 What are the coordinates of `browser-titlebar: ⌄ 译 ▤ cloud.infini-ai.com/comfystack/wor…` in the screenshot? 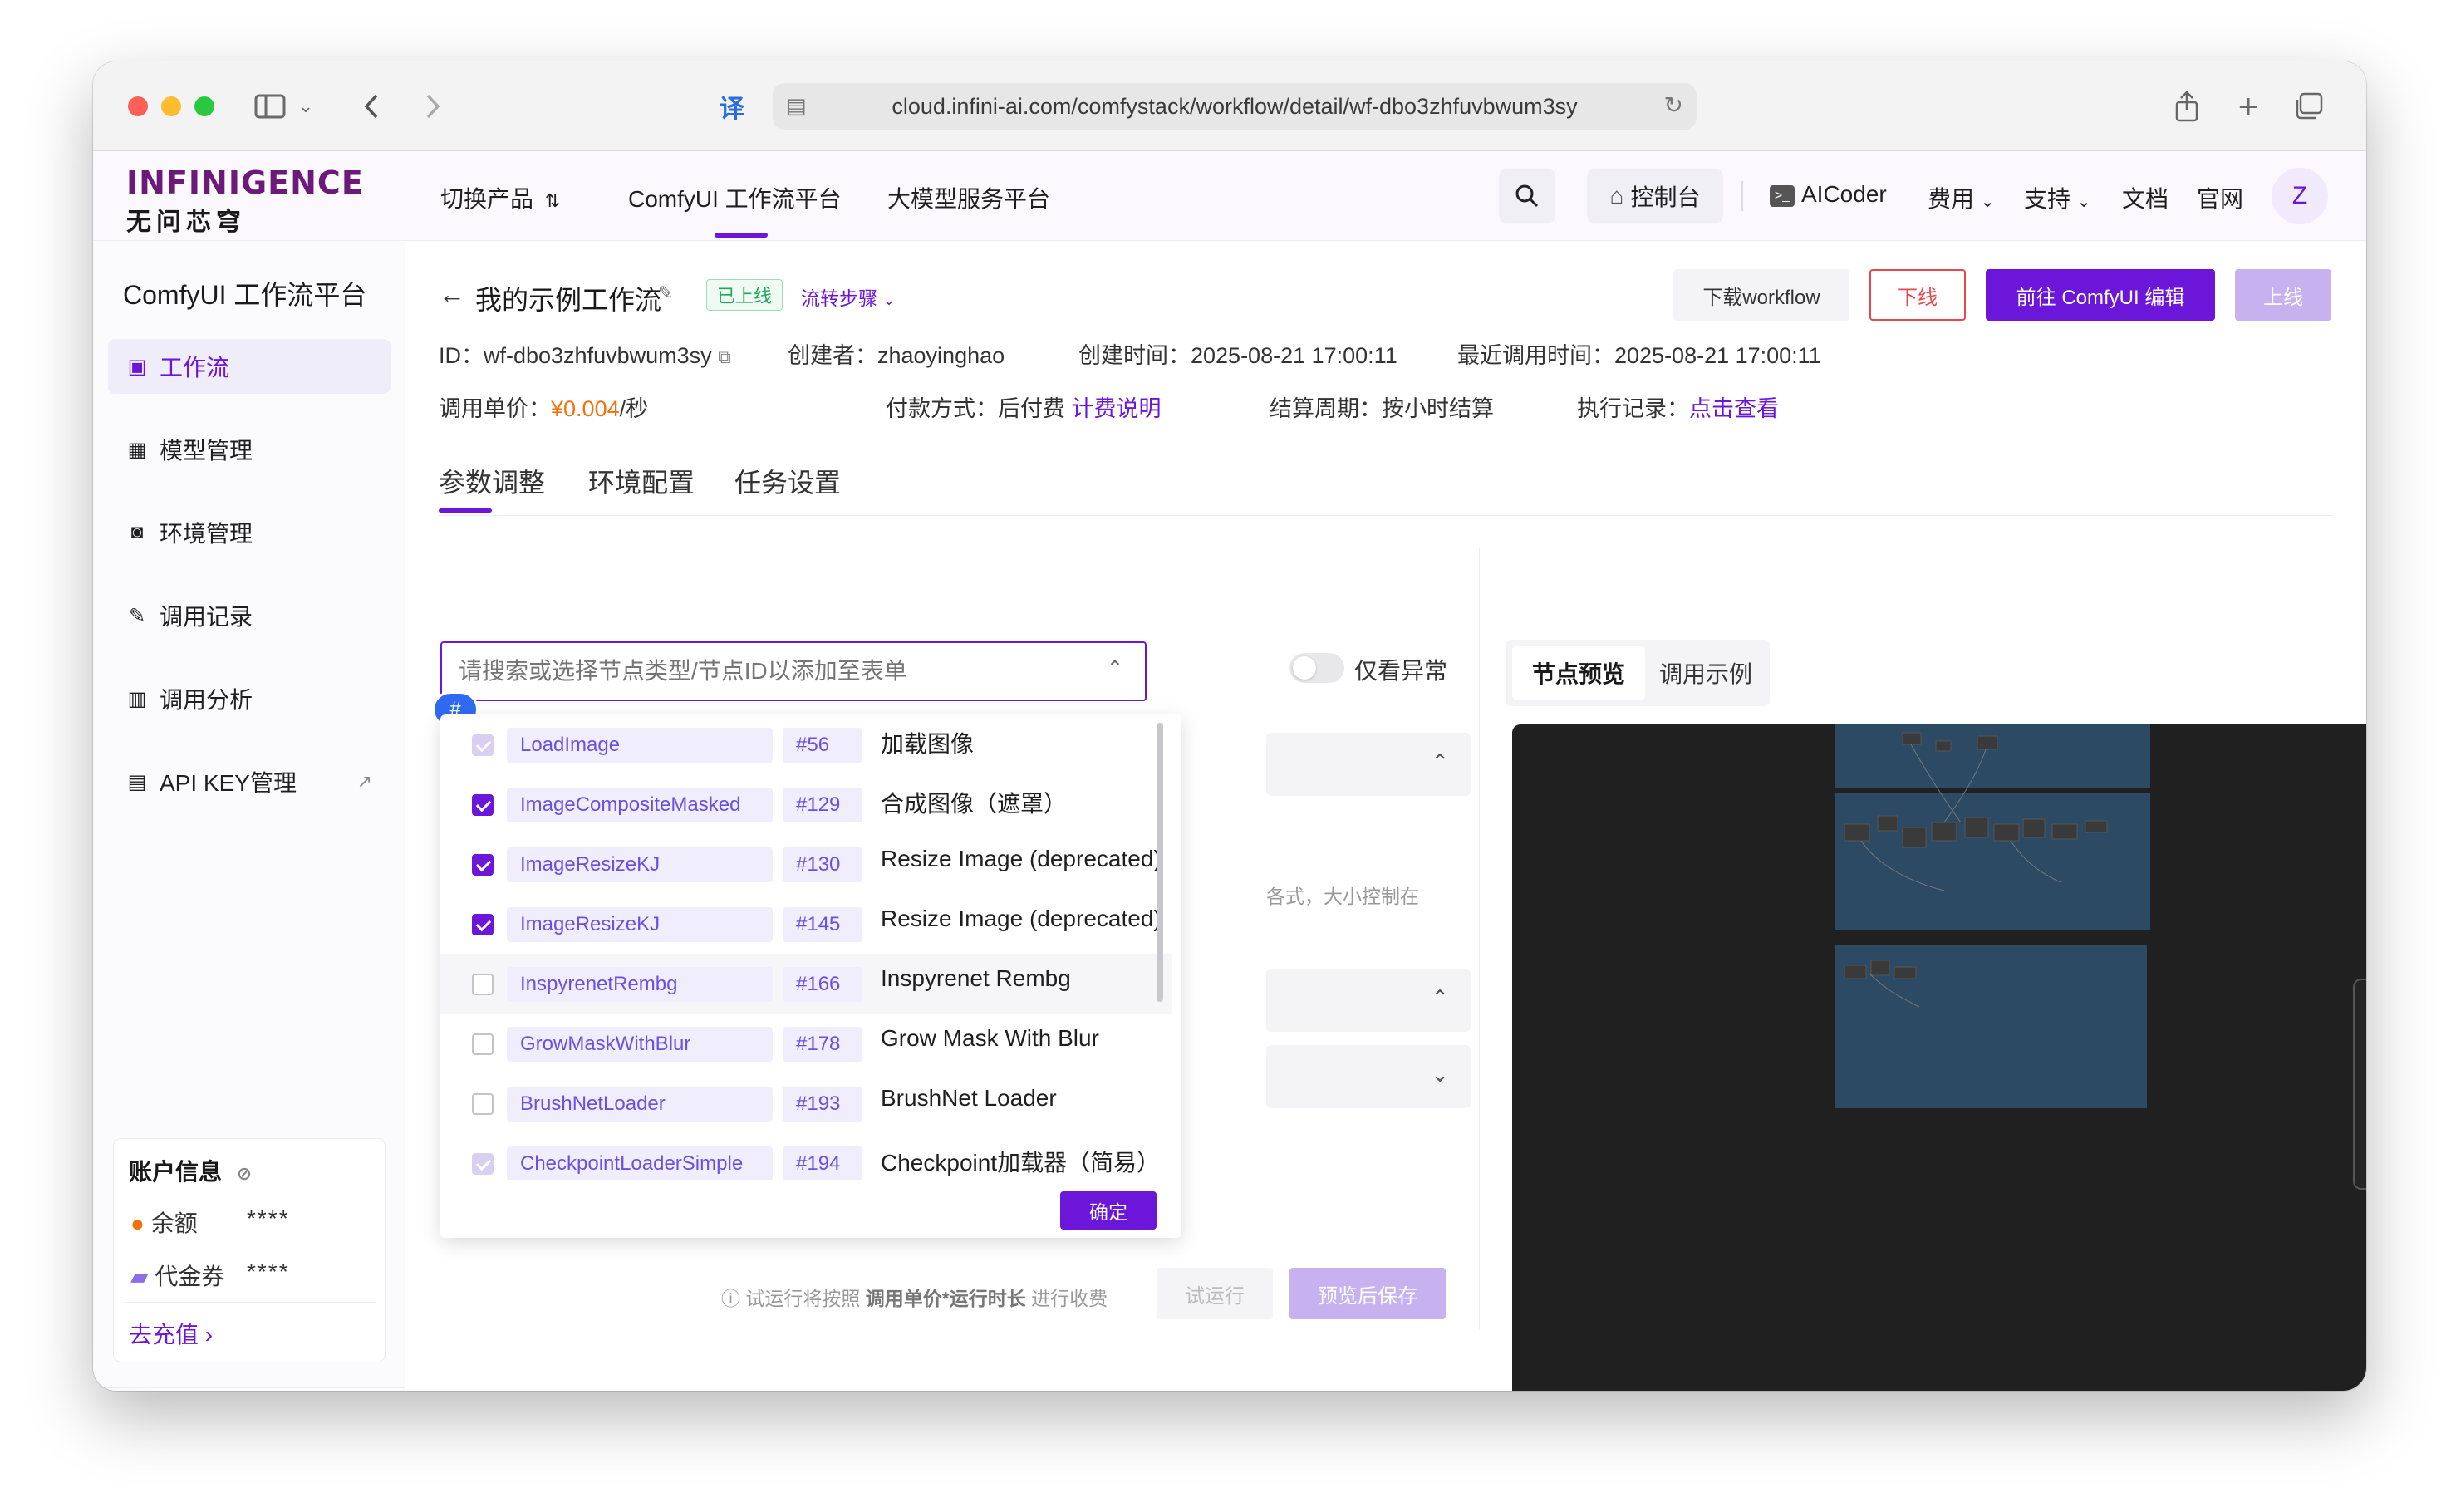 It's located at (1229, 106).